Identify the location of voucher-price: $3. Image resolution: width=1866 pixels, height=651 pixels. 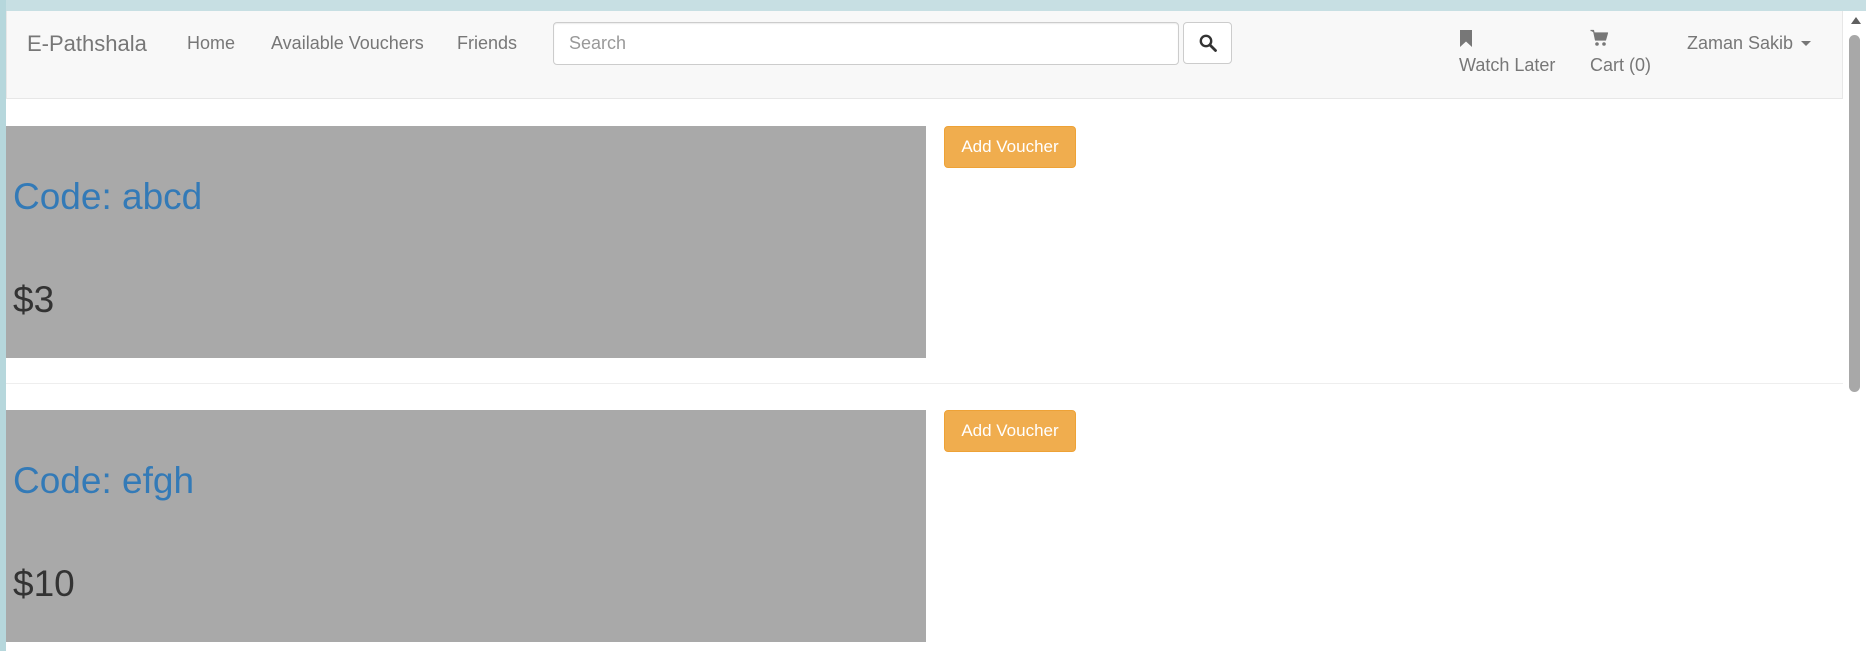
(34, 299).